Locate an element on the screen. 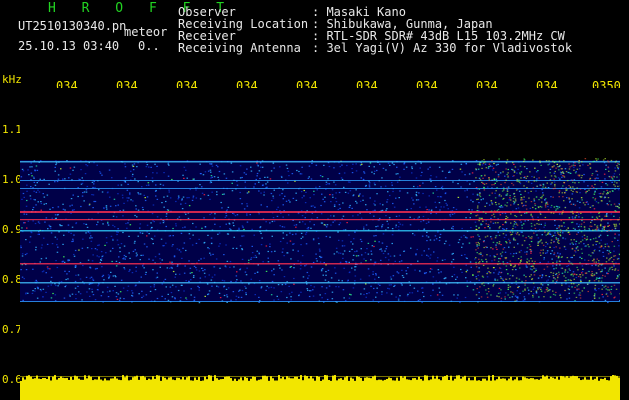 This screenshot has height=400, width=629. detection-count: 0.. is located at coordinates (149, 46).